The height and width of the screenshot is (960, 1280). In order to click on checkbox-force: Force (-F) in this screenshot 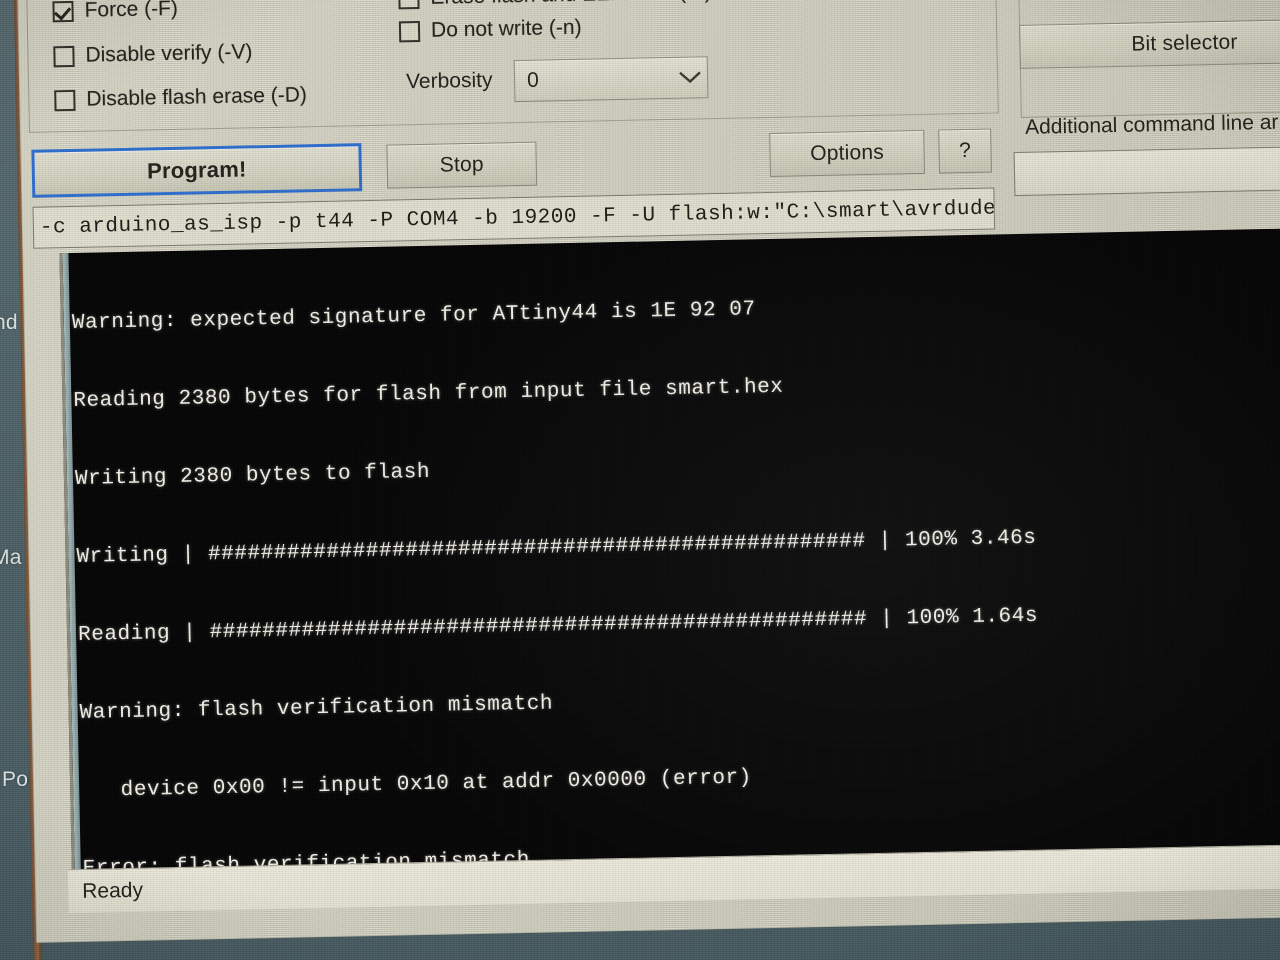, I will do `click(115, 11)`.